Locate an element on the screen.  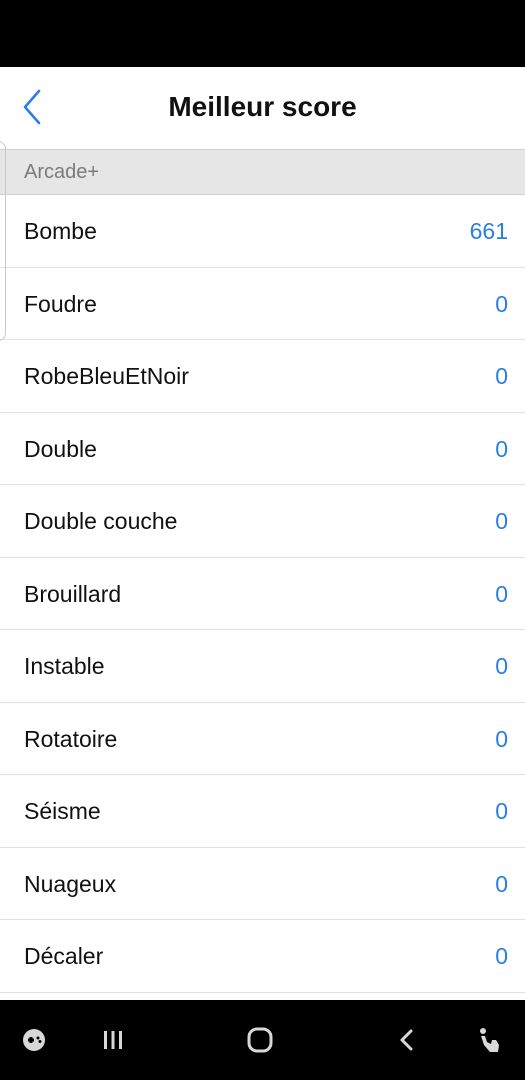
home-button is located at coordinates (260, 1040).